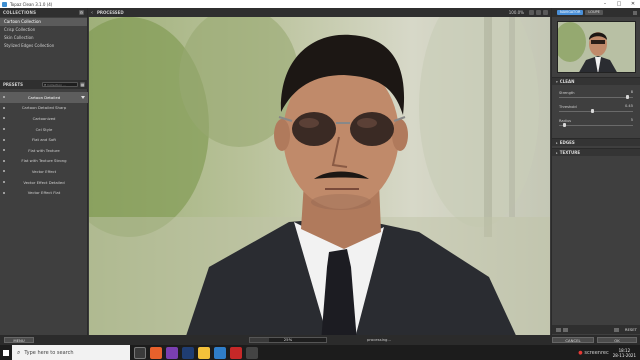 The height and width of the screenshot is (360, 640). What do you see at coordinates (82, 84) in the screenshot?
I see `grid-view-icon: ▦` at bounding box center [82, 84].